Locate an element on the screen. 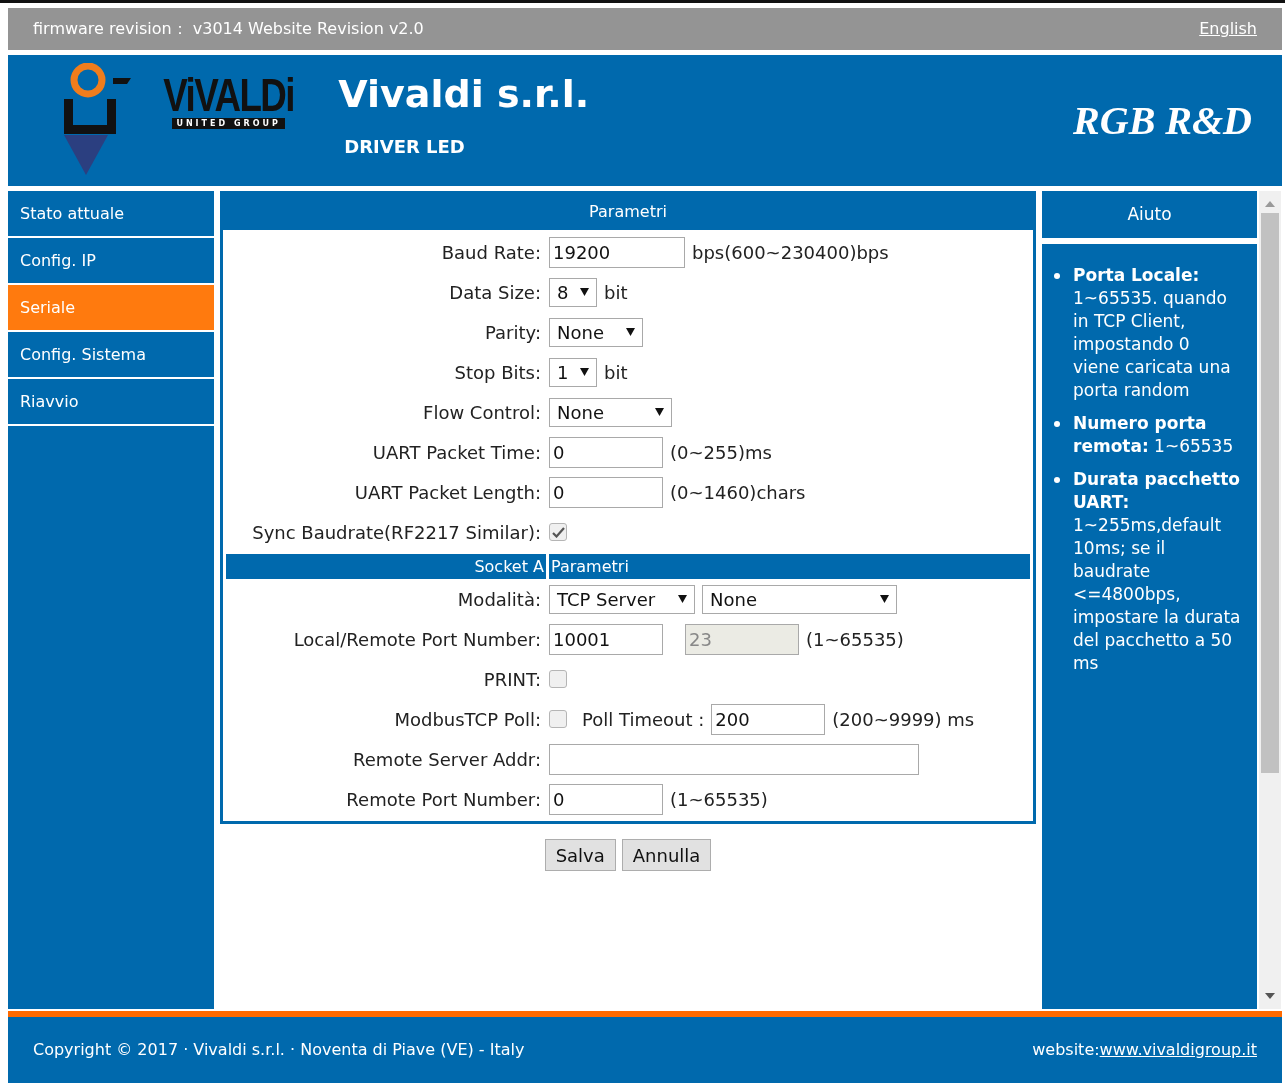 This screenshot has height=1083, width=1285. dropdown: 1 is located at coordinates (573, 372).